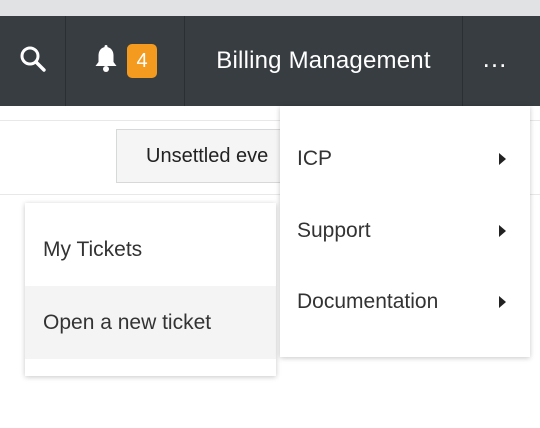  Describe the element at coordinates (142, 61) in the screenshot. I see `notification-count-badge: 4` at that location.